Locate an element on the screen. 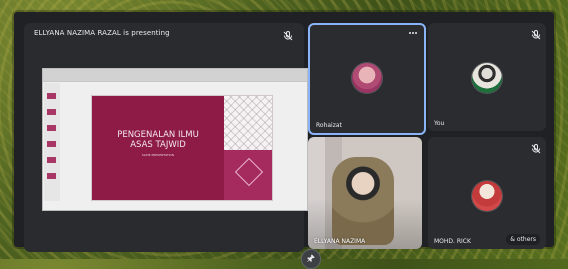 This screenshot has height=269, width=568. participant-name: You is located at coordinates (439, 123).